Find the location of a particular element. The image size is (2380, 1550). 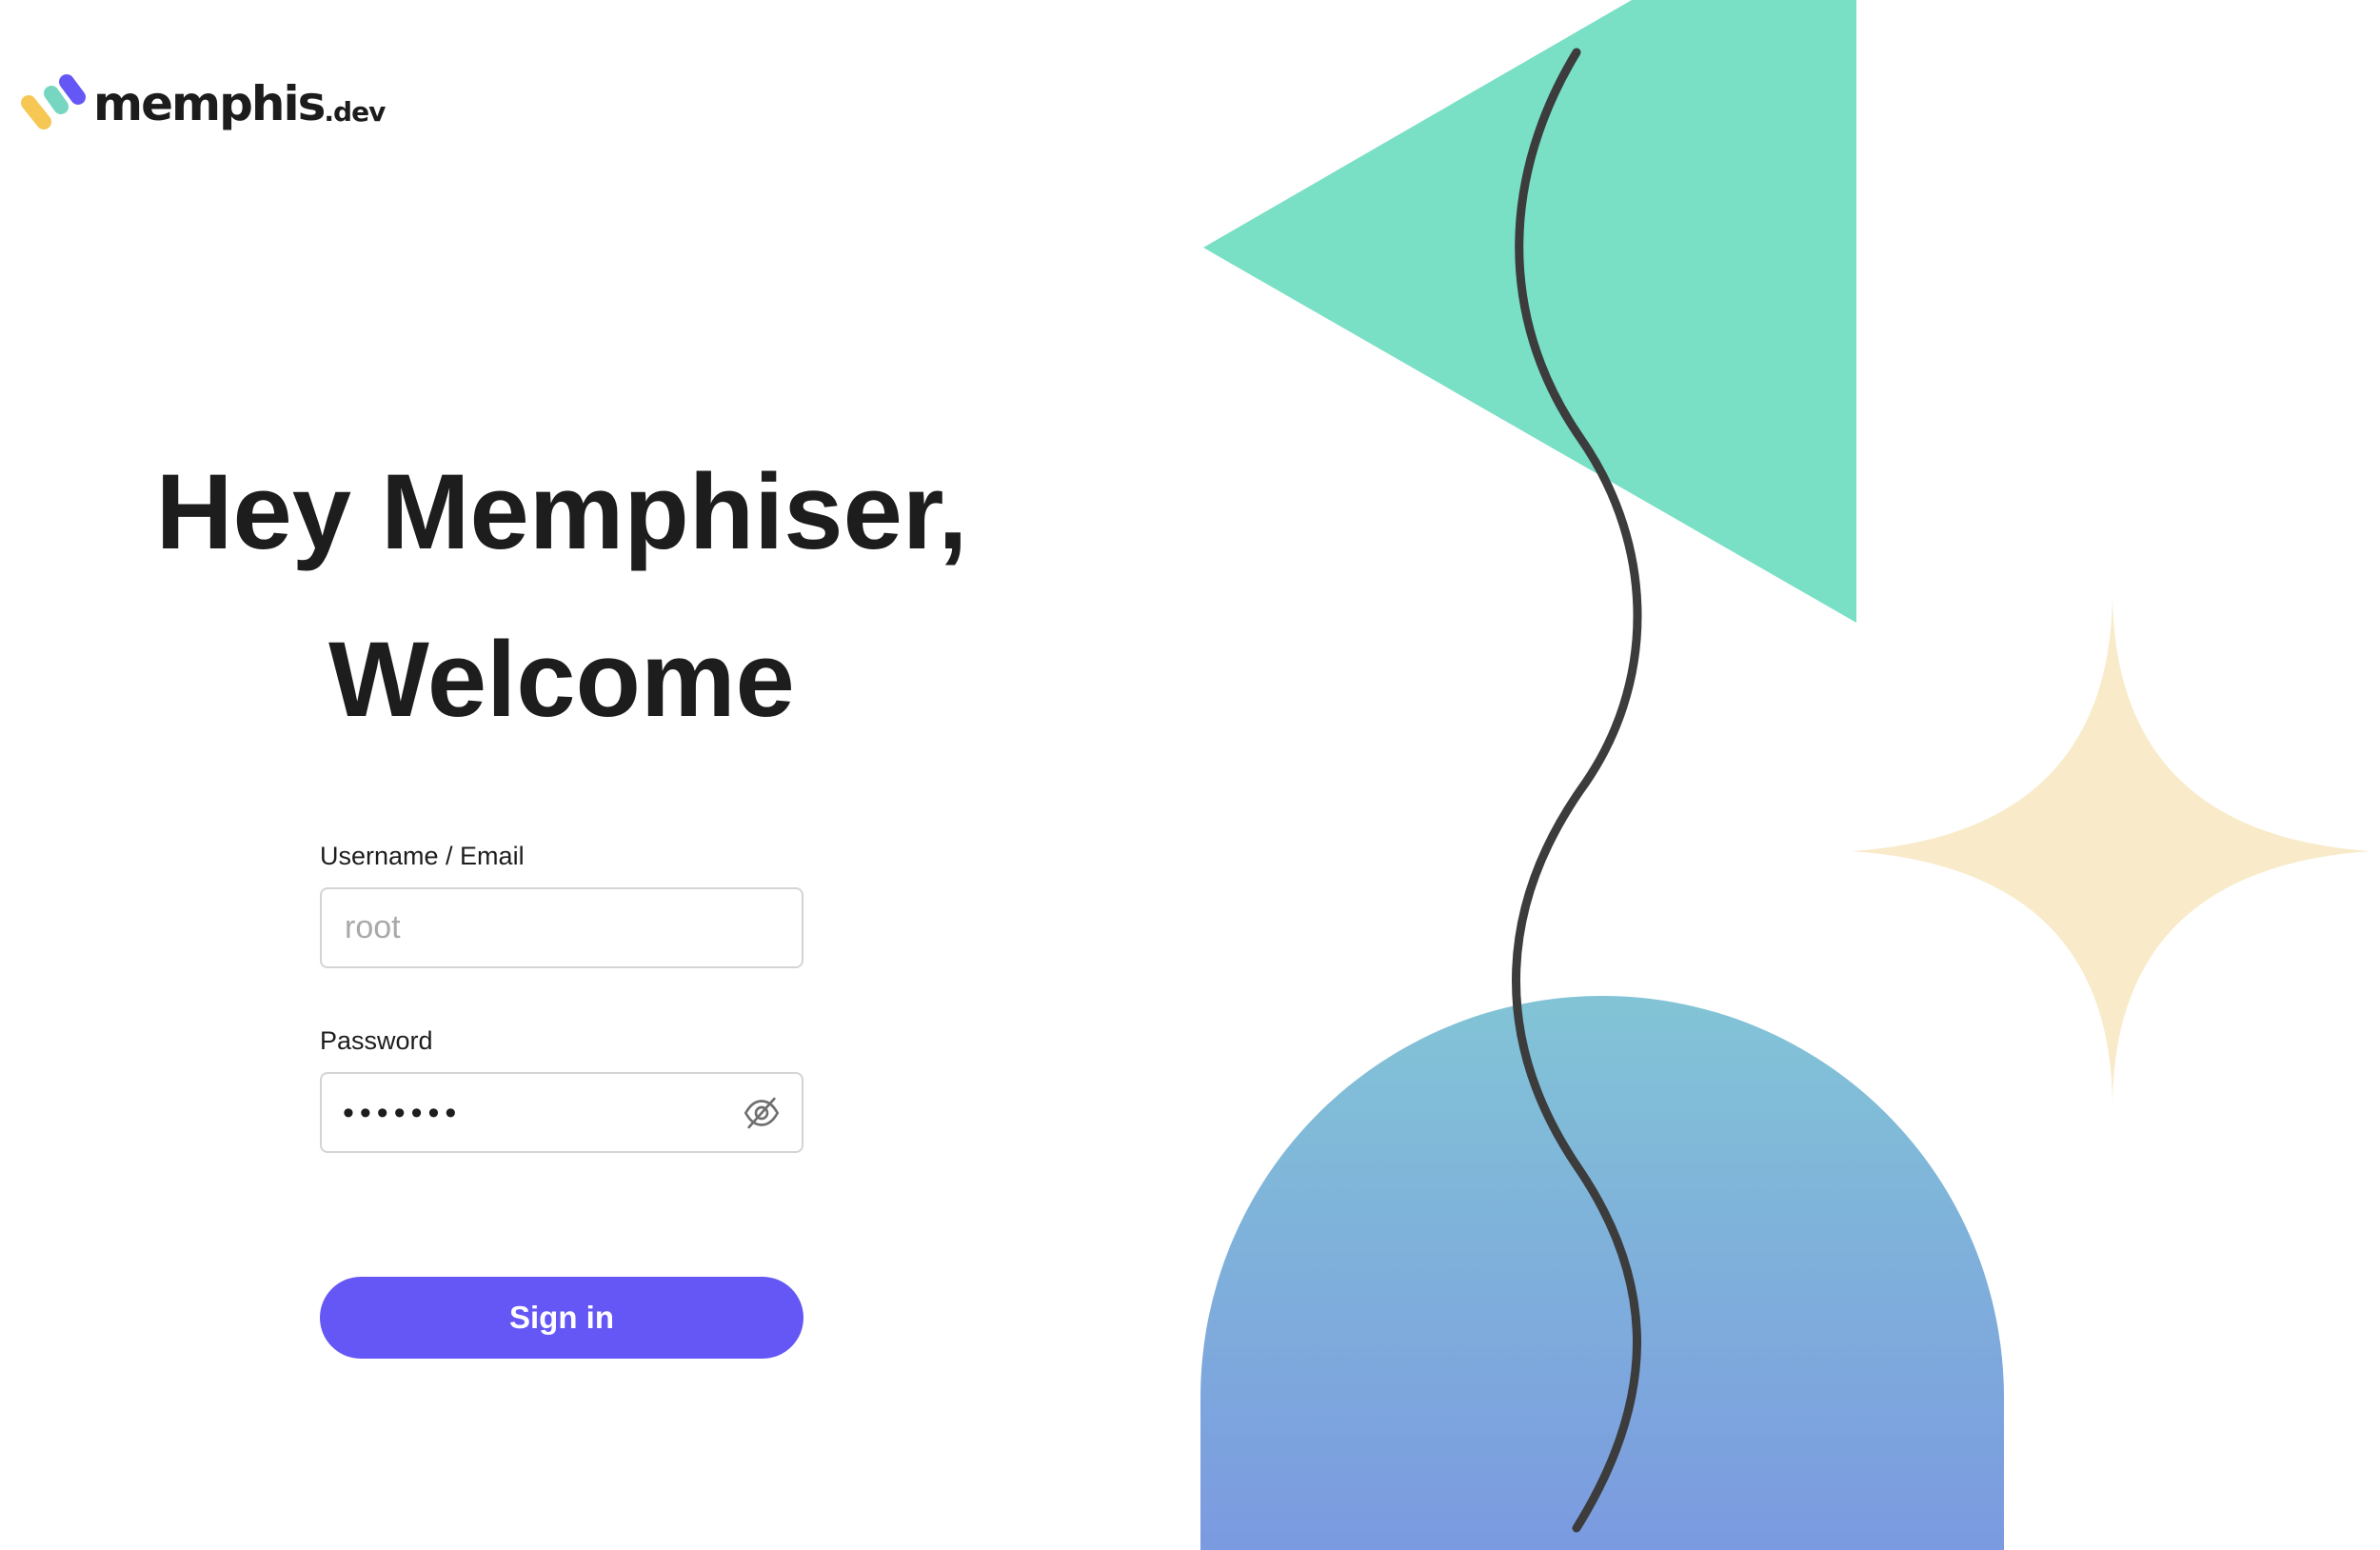

username-input is located at coordinates (562, 927).